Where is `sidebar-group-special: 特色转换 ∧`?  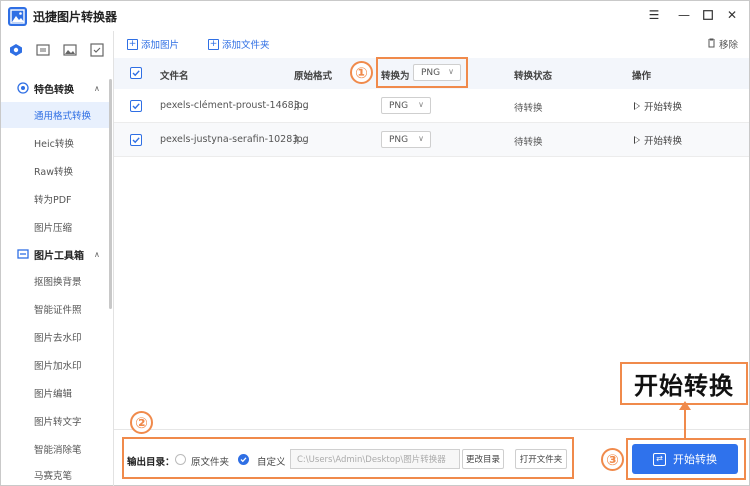
sidebar-group-special: 特色转换 ∧ is located at coordinates (55, 88).